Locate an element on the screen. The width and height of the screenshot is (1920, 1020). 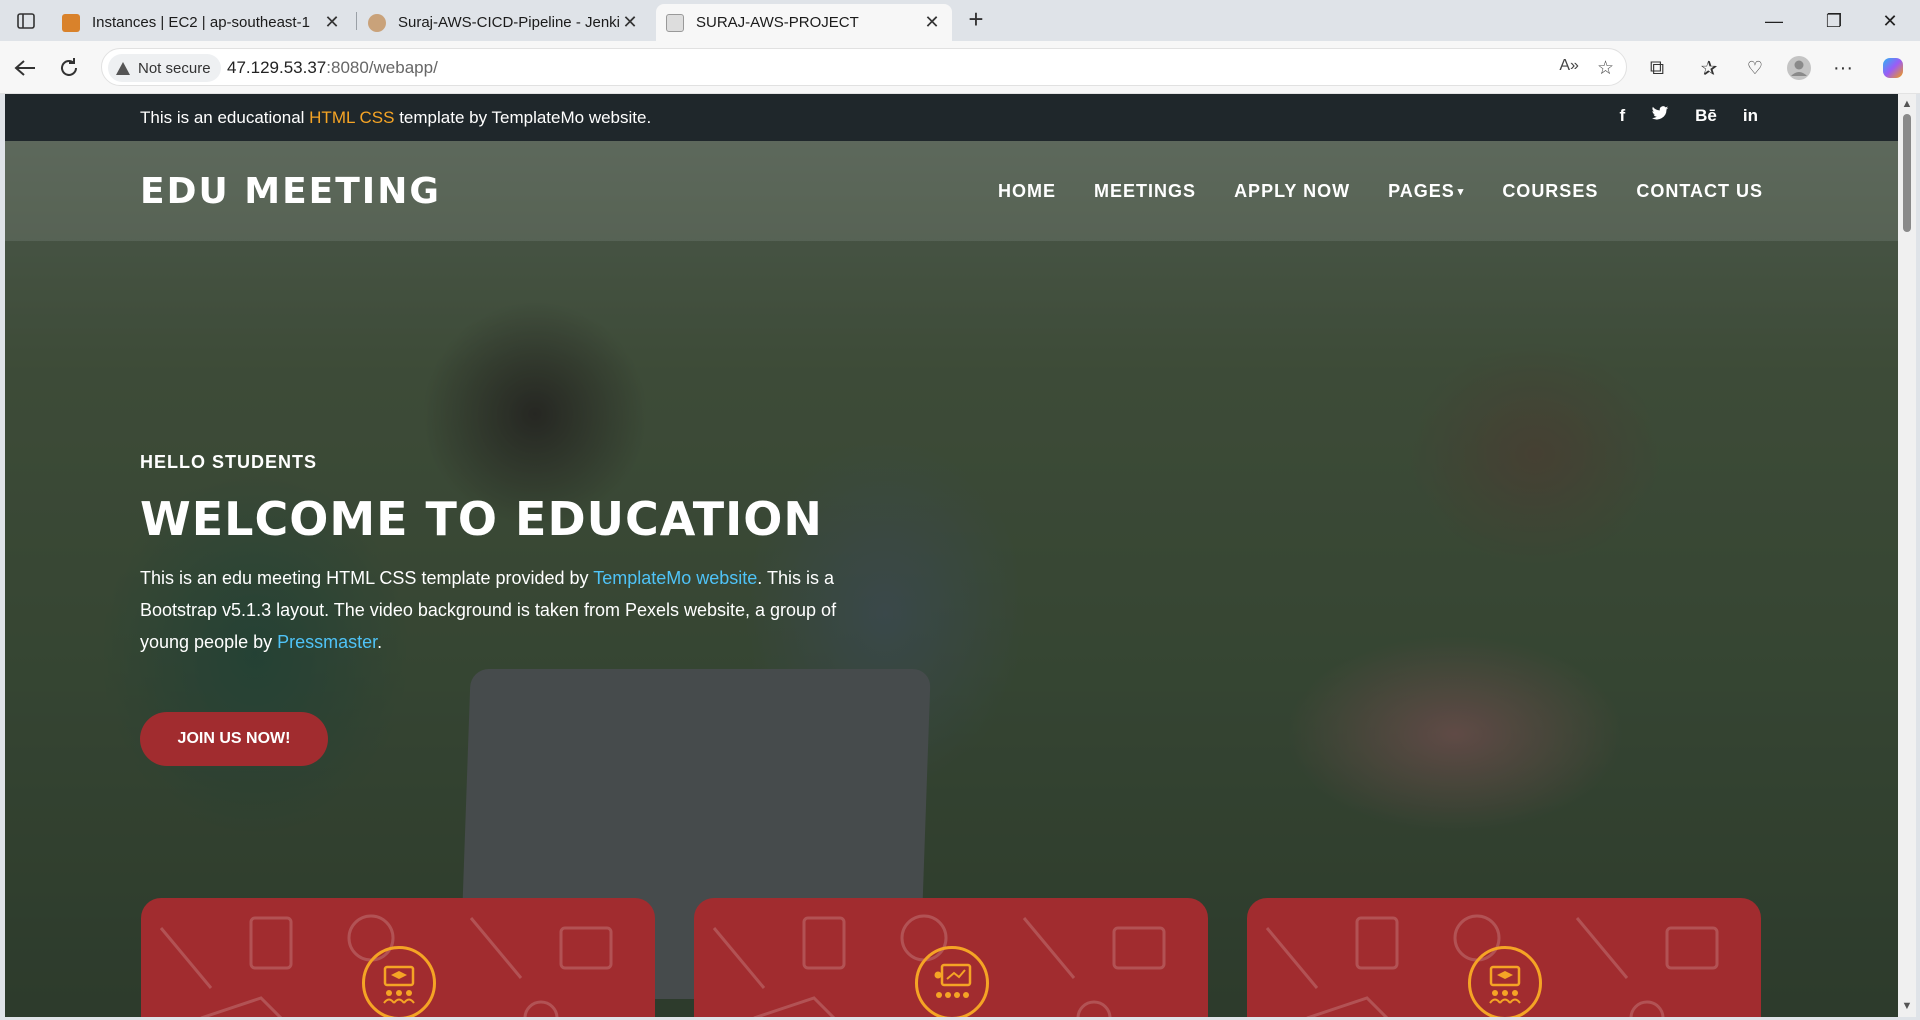
tab-title: Suraj-AWS-CICD-Pipeline - Jenkins is located at coordinates (509, 22).